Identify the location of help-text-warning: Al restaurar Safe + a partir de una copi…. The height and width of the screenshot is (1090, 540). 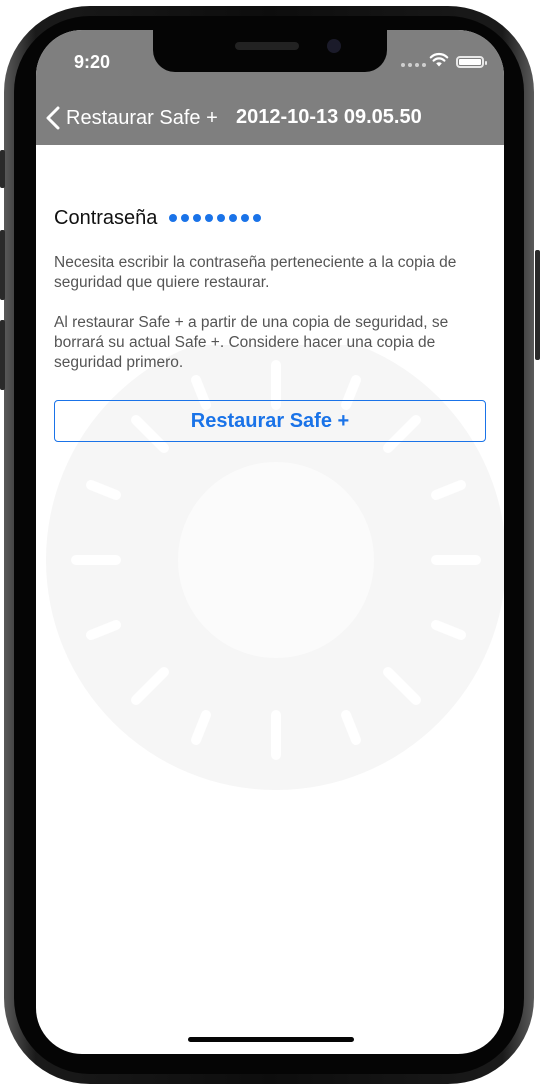
(251, 342).